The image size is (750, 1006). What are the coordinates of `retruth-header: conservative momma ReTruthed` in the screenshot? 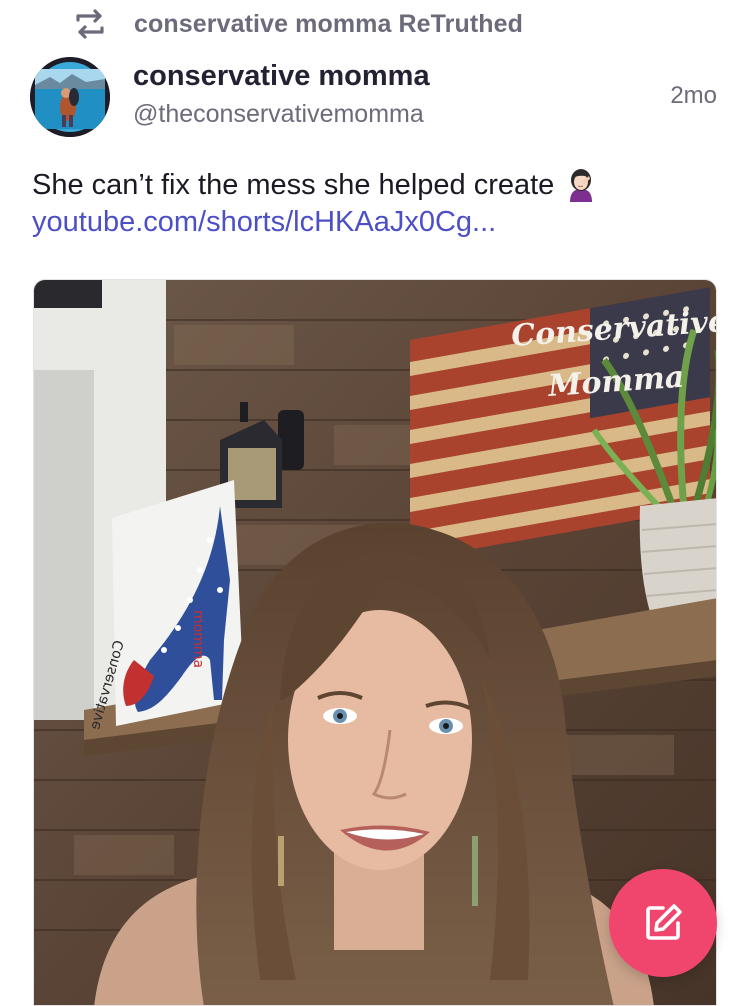 It's located at (297, 24).